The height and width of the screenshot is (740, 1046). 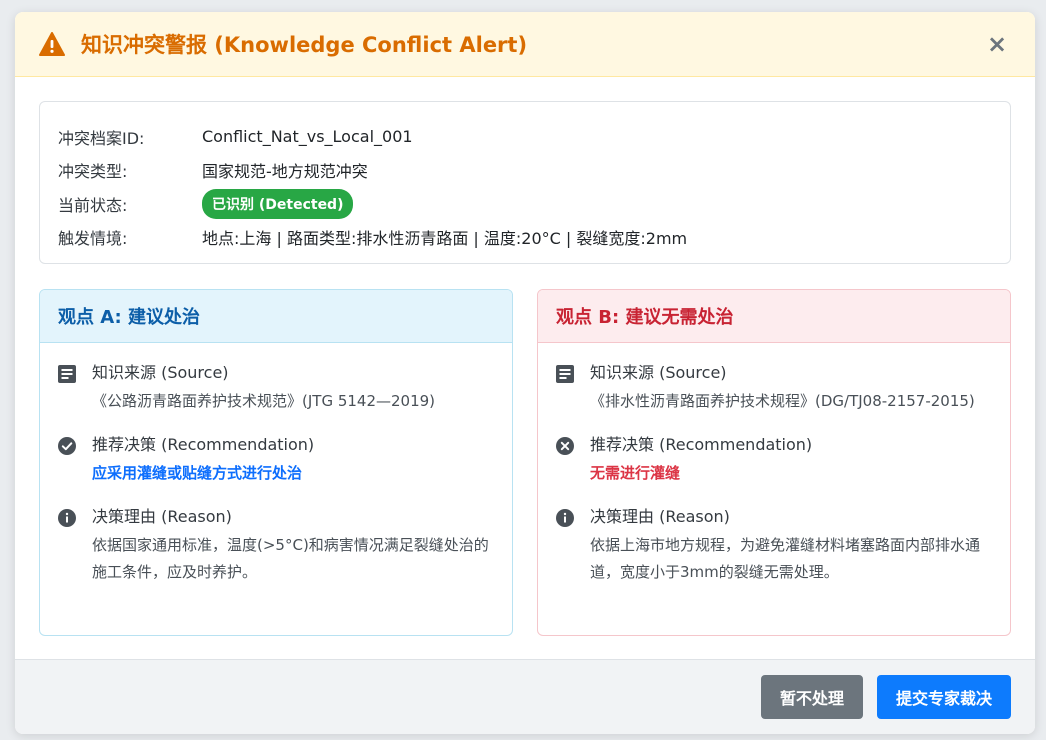 What do you see at coordinates (101, 138) in the screenshot?
I see `info-label: 冲突档案ID:` at bounding box center [101, 138].